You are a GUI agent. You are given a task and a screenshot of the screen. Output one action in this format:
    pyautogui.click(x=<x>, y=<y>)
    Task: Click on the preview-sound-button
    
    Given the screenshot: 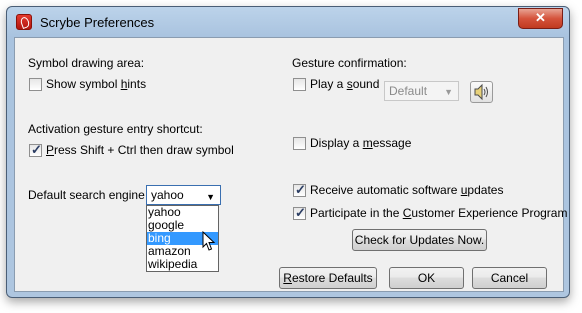 What is the action you would take?
    pyautogui.click(x=481, y=92)
    